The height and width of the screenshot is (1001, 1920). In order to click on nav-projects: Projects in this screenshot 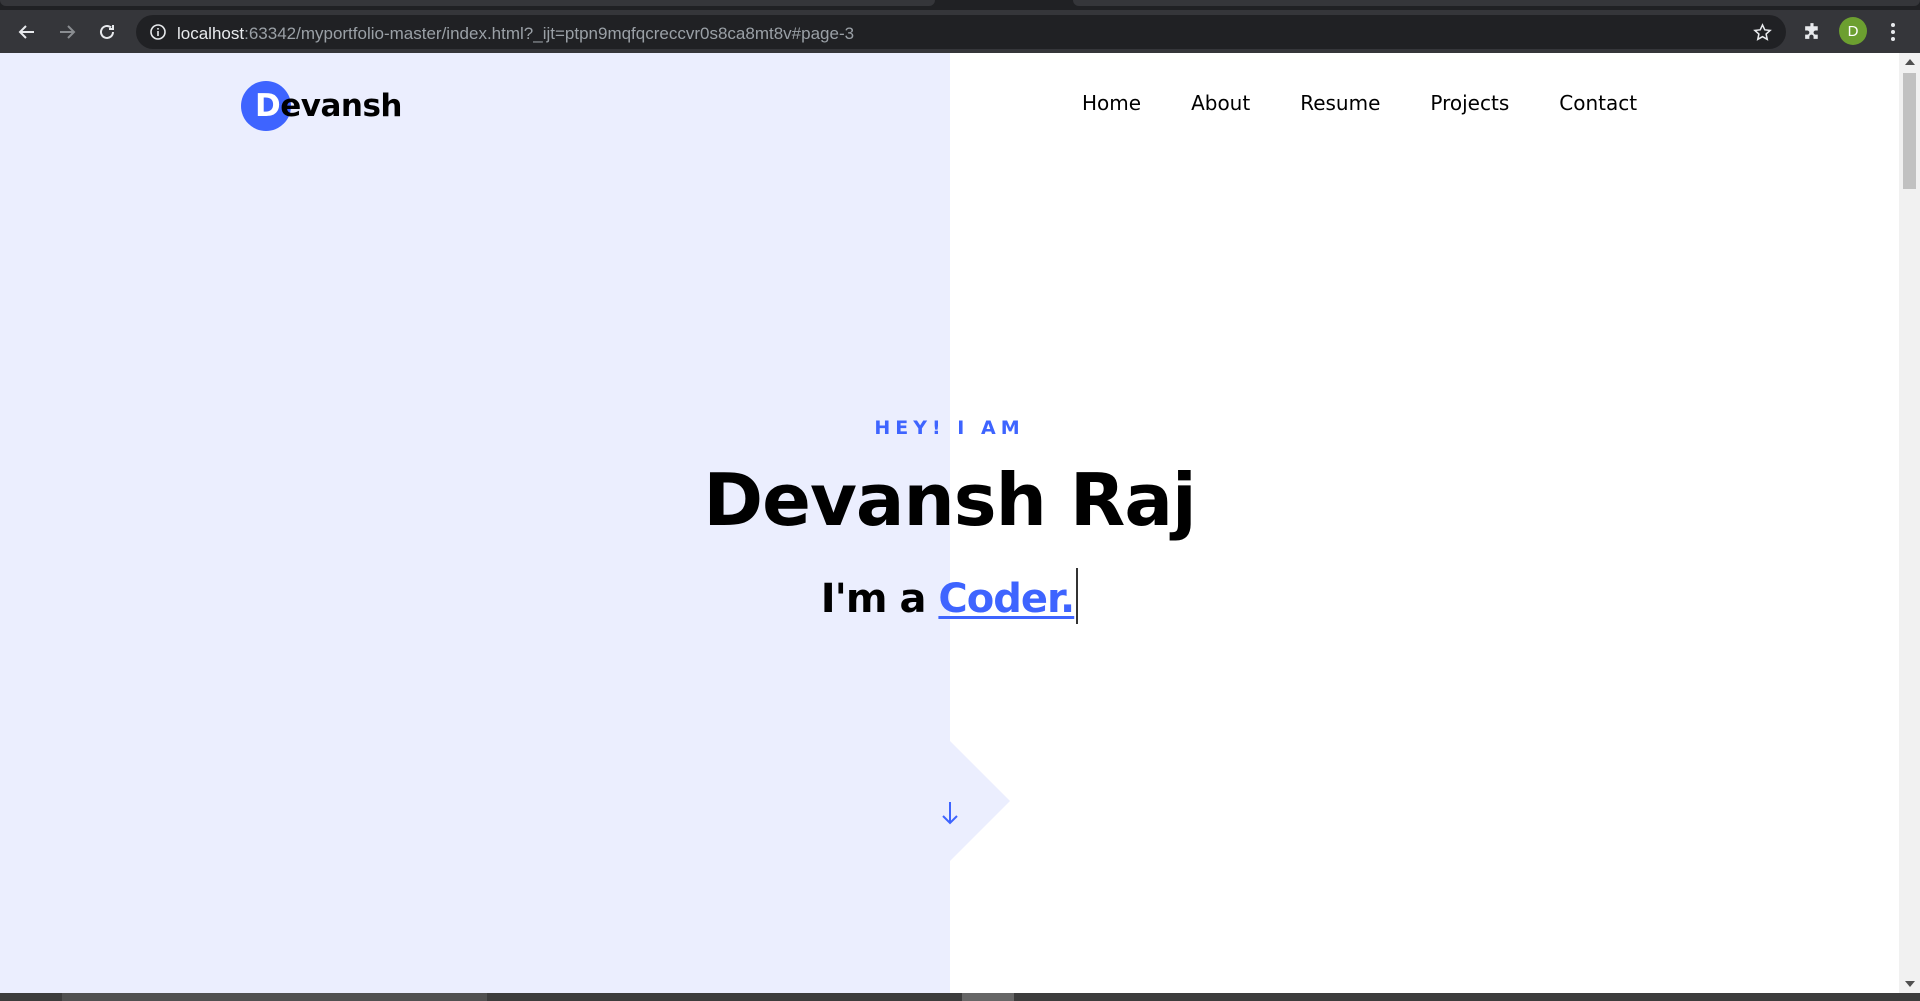, I will do `click(1469, 103)`.